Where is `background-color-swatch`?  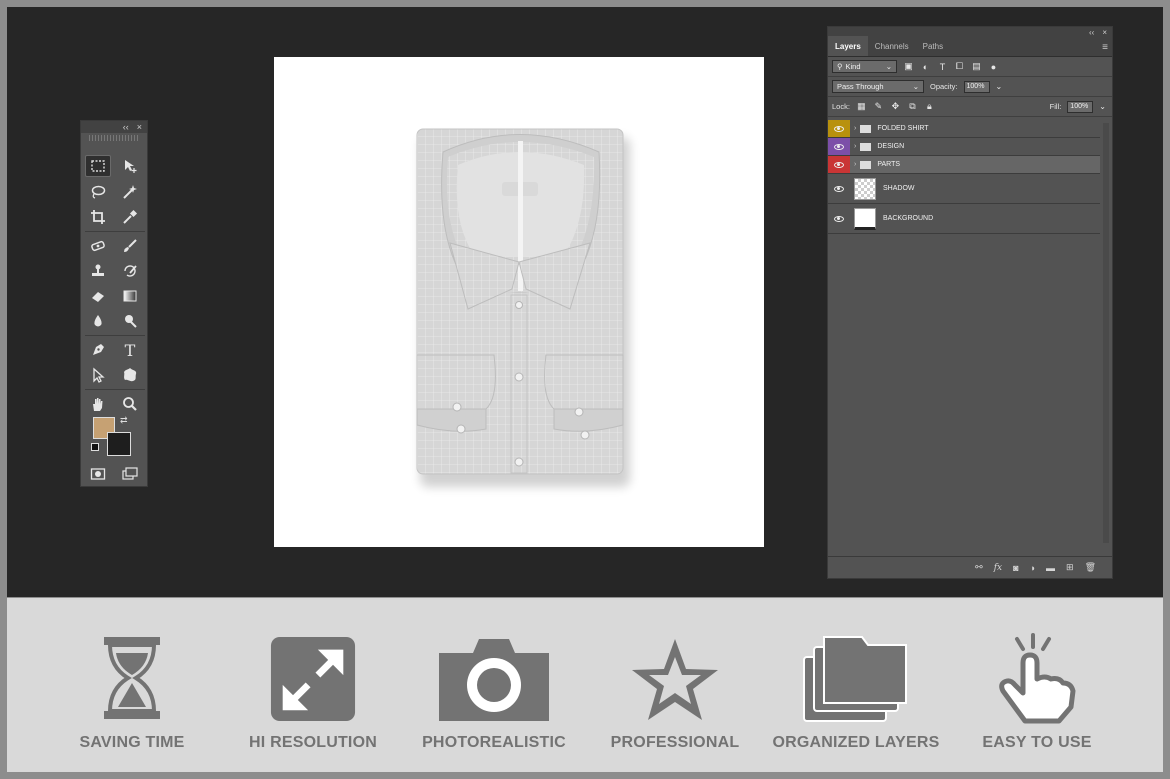 background-color-swatch is located at coordinates (119, 444).